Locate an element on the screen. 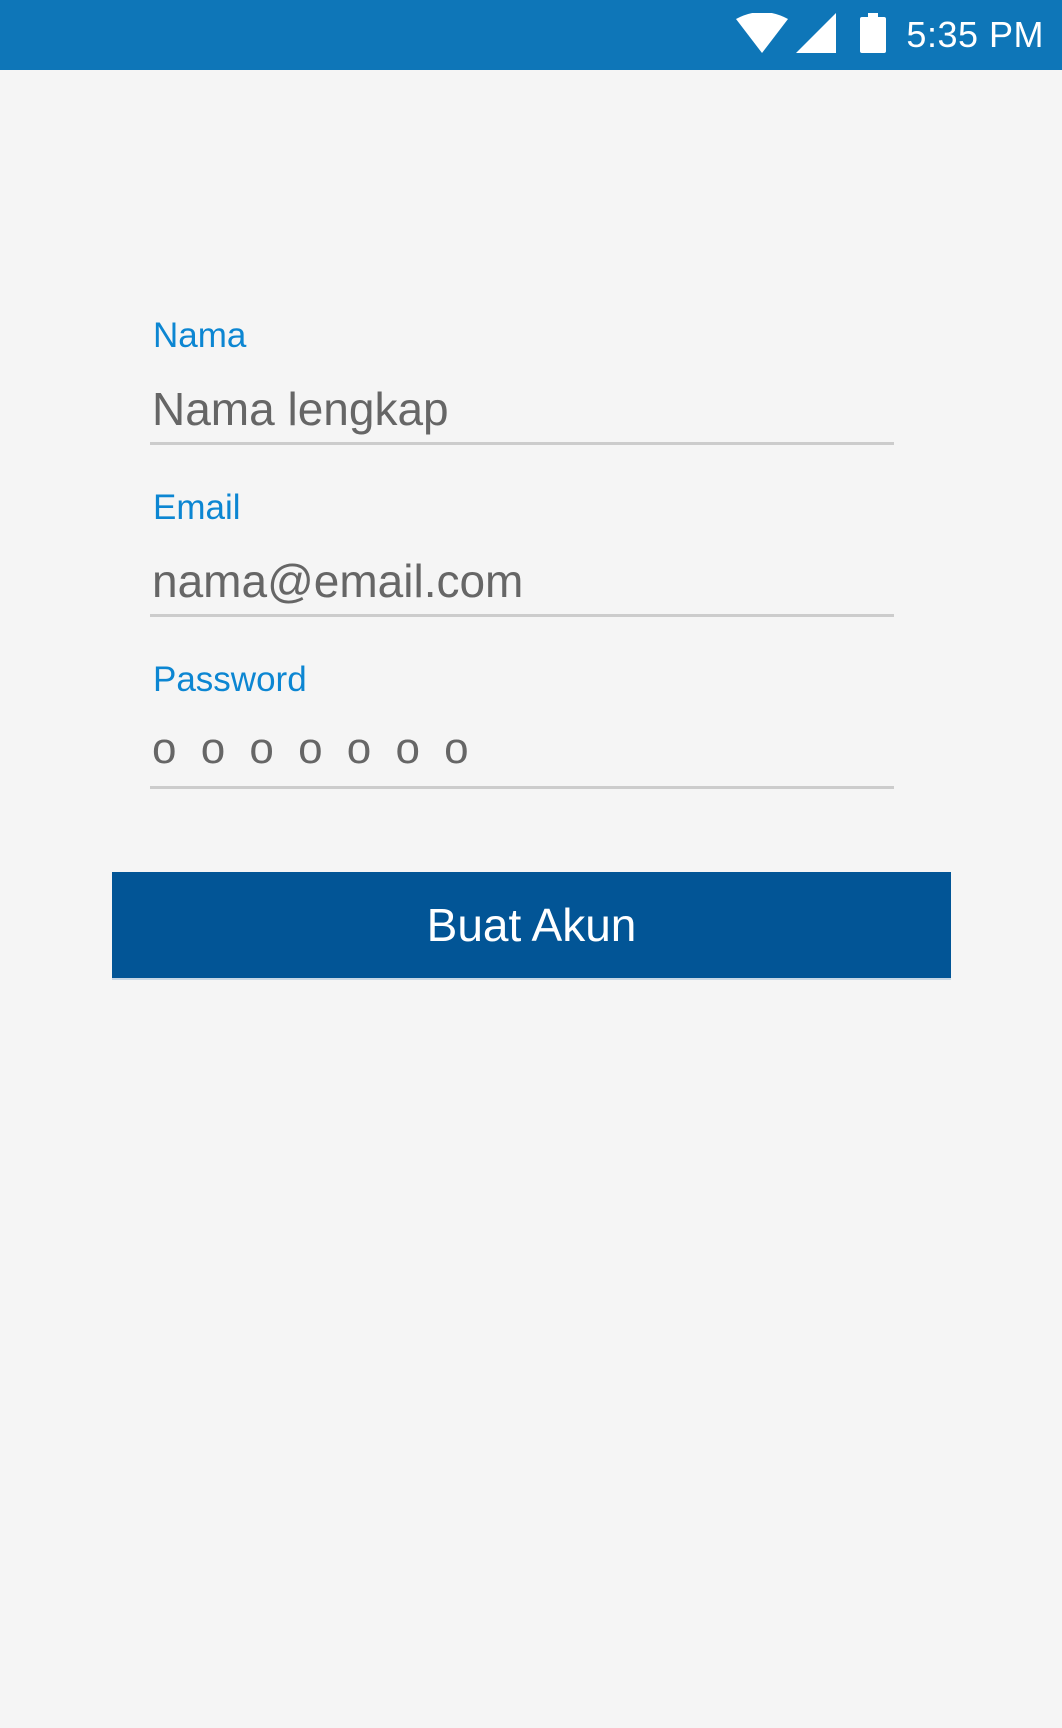  create-account-button: Buat Akun is located at coordinates (531, 926).